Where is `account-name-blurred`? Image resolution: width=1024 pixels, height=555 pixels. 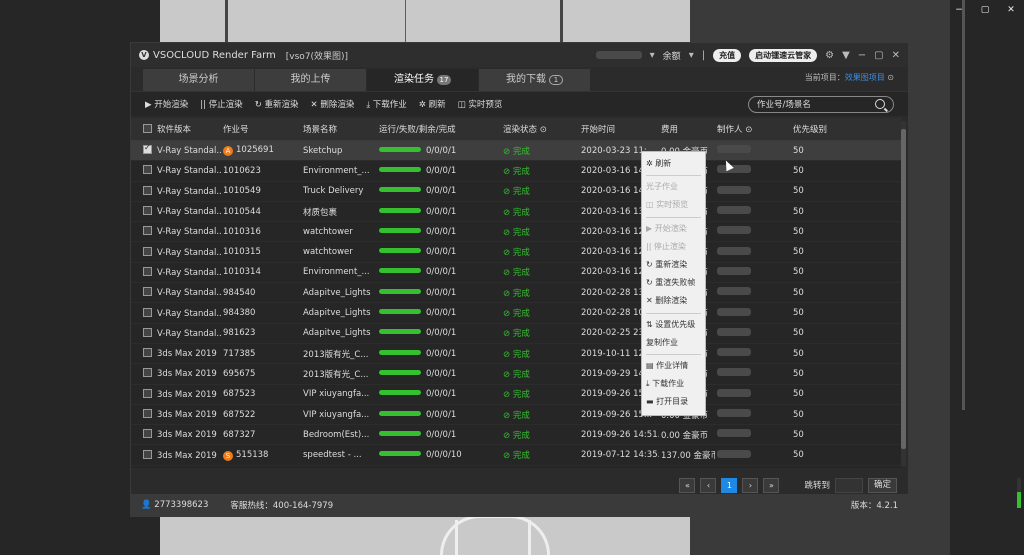
account-name-blurred is located at coordinates (618, 55).